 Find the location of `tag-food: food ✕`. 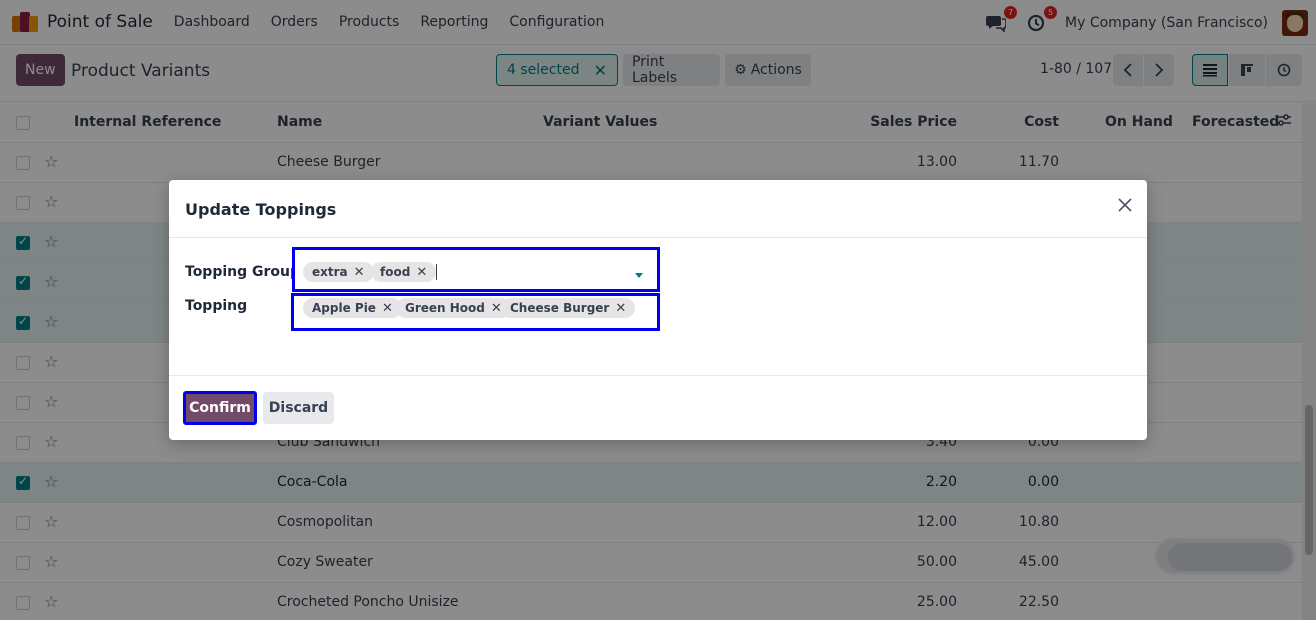

tag-food: food ✕ is located at coordinates (404, 272).